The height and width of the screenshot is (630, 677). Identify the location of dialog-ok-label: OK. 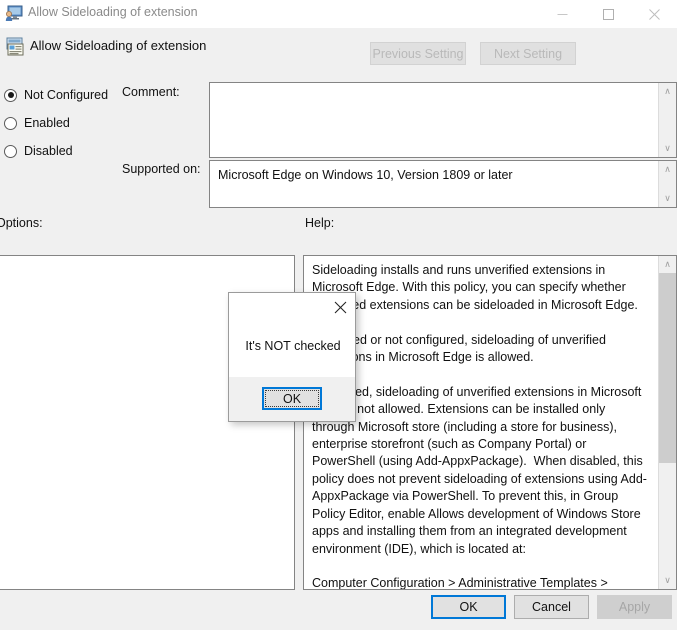
(292, 398).